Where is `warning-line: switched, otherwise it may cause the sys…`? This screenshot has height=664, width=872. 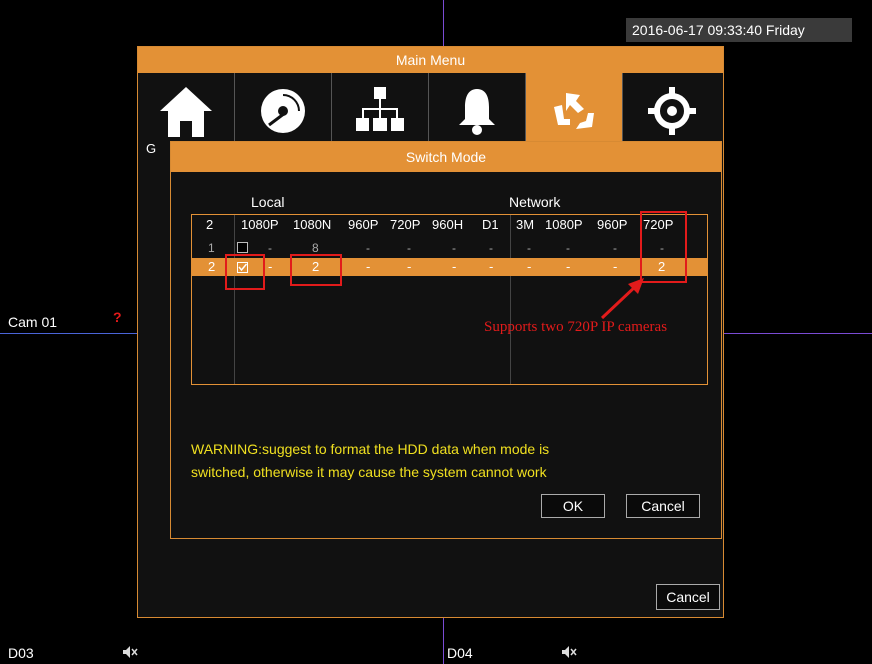
warning-line: switched, otherwise it may cause the sys… is located at coordinates (369, 472).